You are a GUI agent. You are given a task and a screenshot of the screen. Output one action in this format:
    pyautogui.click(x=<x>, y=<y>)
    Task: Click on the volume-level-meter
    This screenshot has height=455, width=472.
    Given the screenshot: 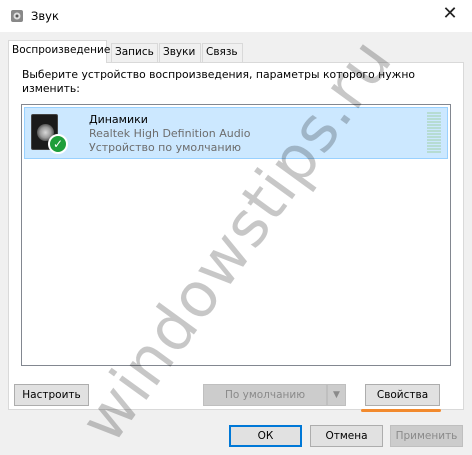 What is the action you would take?
    pyautogui.click(x=434, y=133)
    